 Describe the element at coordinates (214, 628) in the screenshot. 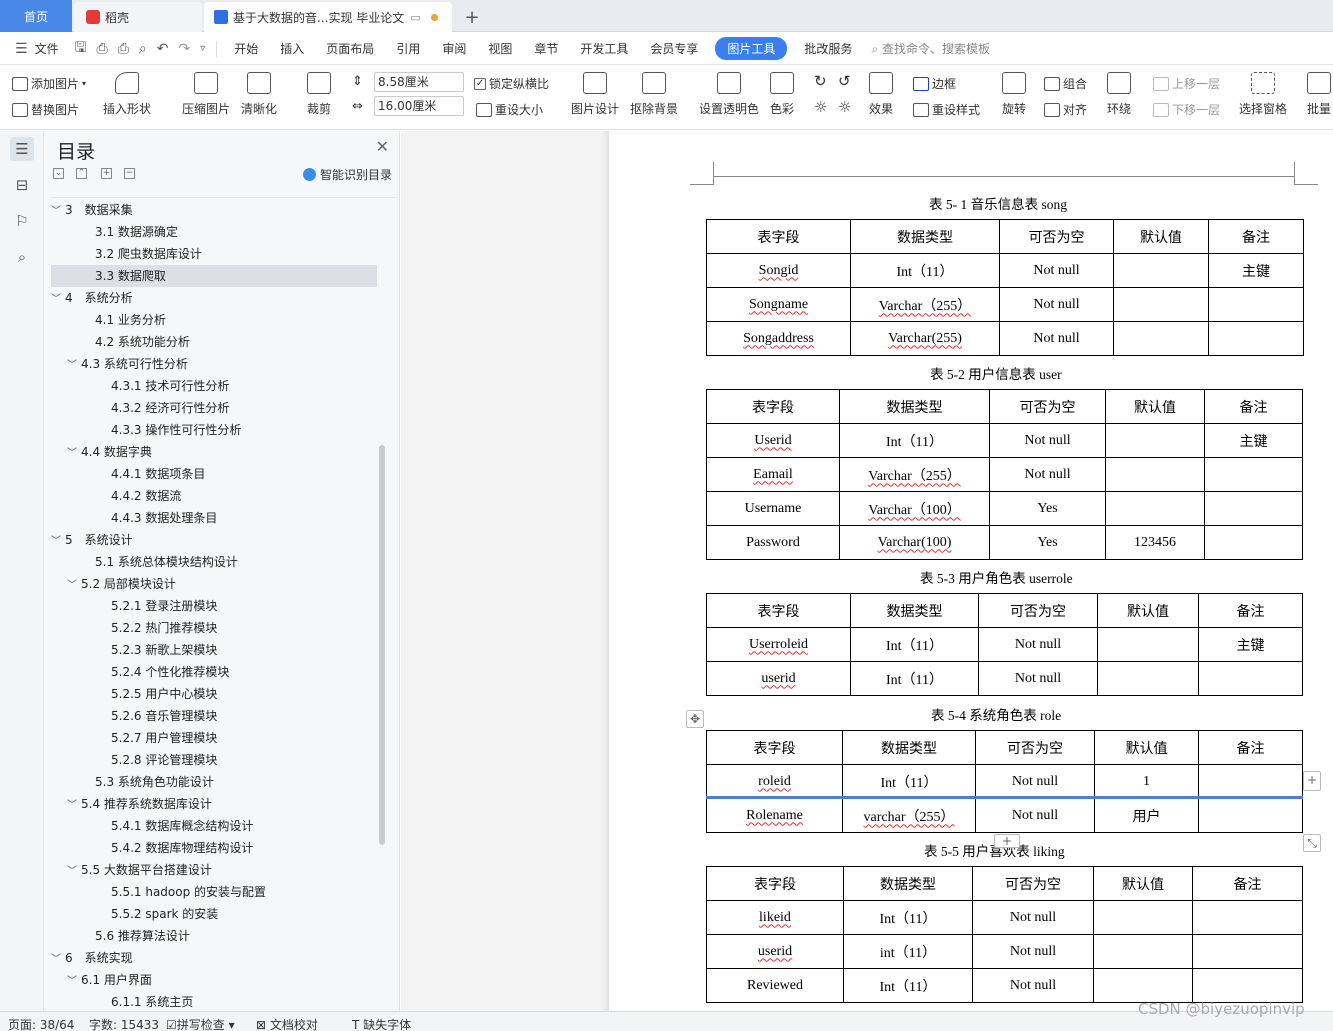

I see `toc-item: 5.2.2 热门推荐模块` at that location.